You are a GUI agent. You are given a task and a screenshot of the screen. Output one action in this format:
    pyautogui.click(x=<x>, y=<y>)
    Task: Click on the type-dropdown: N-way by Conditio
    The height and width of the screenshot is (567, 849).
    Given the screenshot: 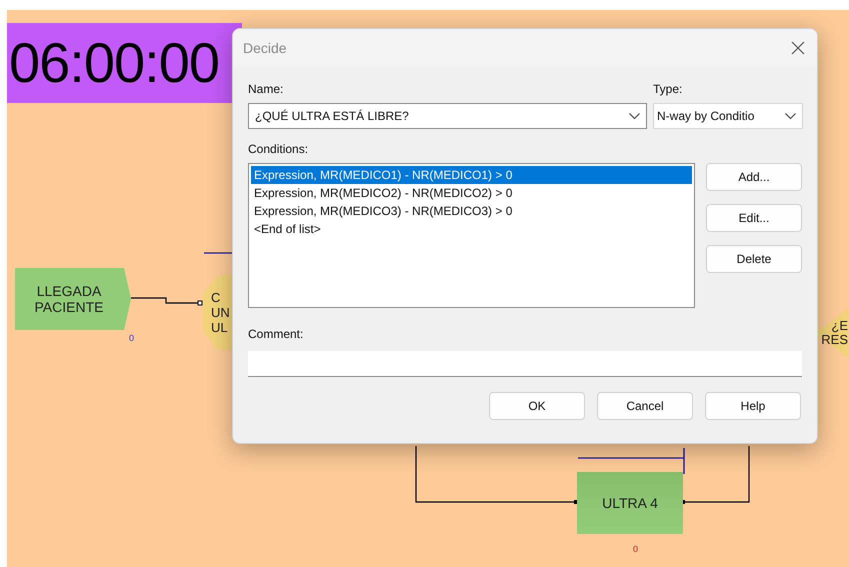 What is the action you would take?
    pyautogui.click(x=728, y=116)
    